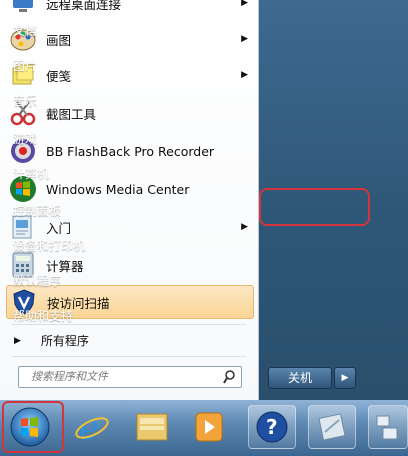 This screenshot has width=408, height=456. I want to click on network-icon, so click(387, 427).